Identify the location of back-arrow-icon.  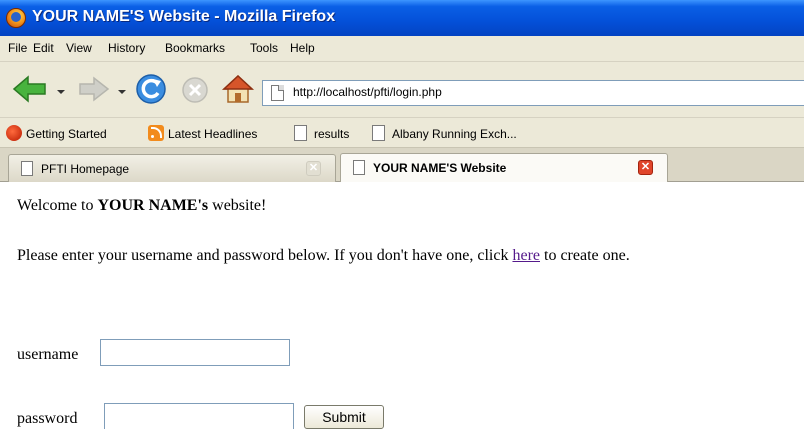
(30, 89).